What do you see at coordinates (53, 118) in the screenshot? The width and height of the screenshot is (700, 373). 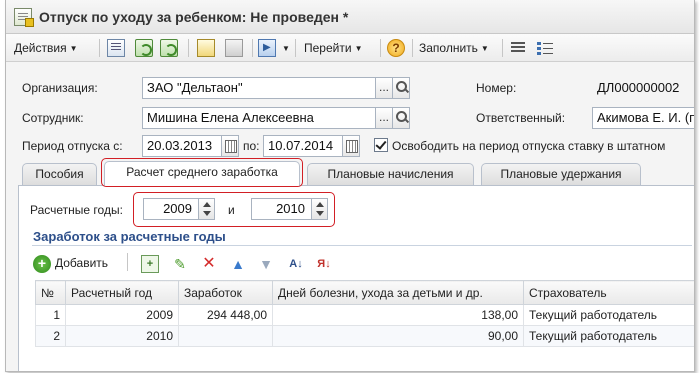 I see `employee-label: Сотрудник:` at bounding box center [53, 118].